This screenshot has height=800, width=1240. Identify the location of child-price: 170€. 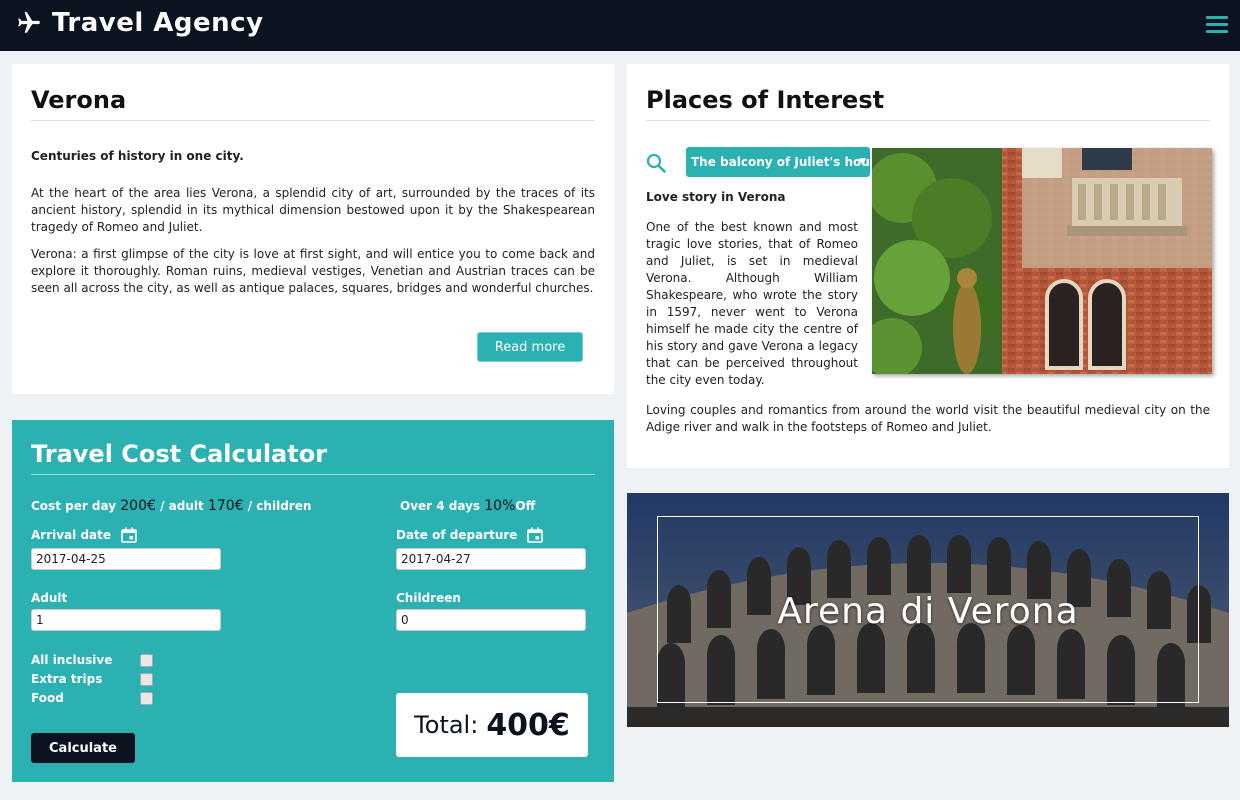
(225, 506).